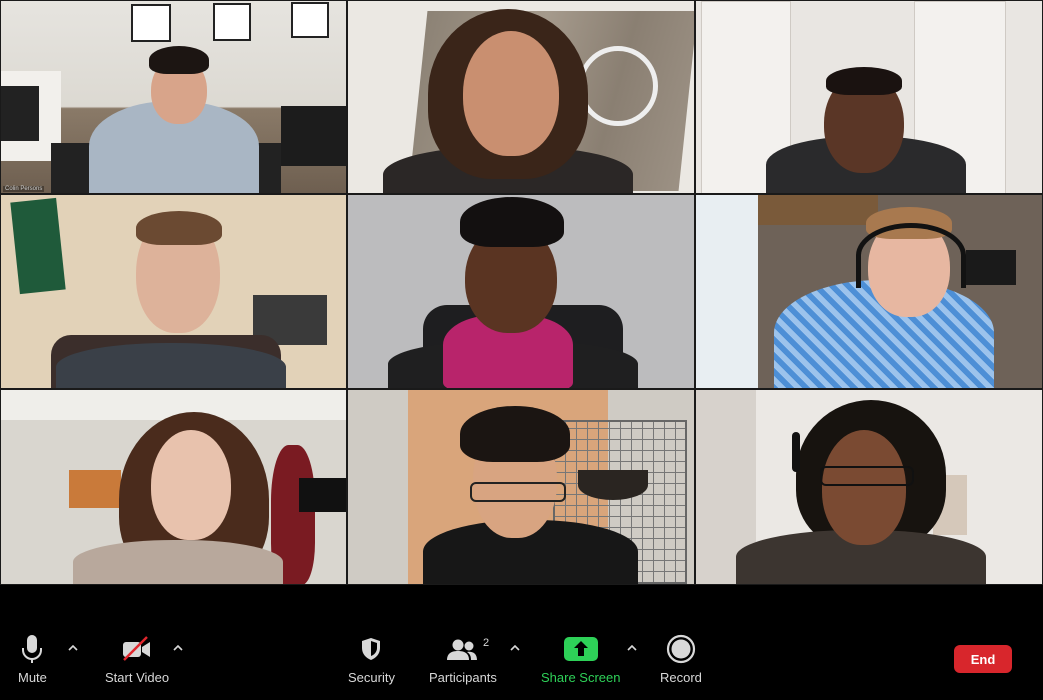 The width and height of the screenshot is (1043, 700). What do you see at coordinates (463, 677) in the screenshot?
I see `participants-label: Participants` at bounding box center [463, 677].